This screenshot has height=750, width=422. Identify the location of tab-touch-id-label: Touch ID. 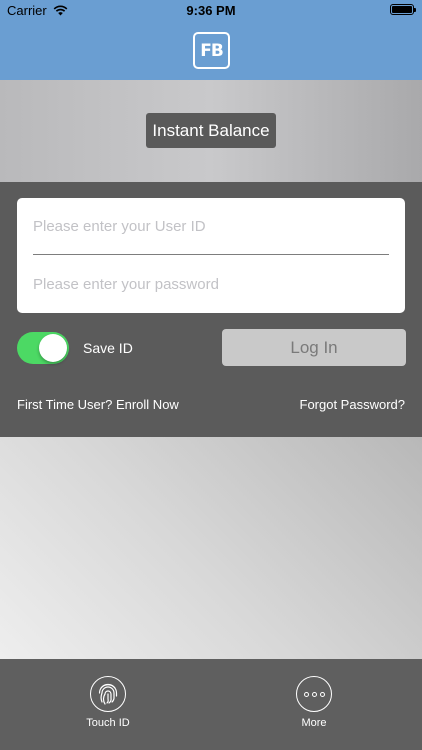
(108, 723).